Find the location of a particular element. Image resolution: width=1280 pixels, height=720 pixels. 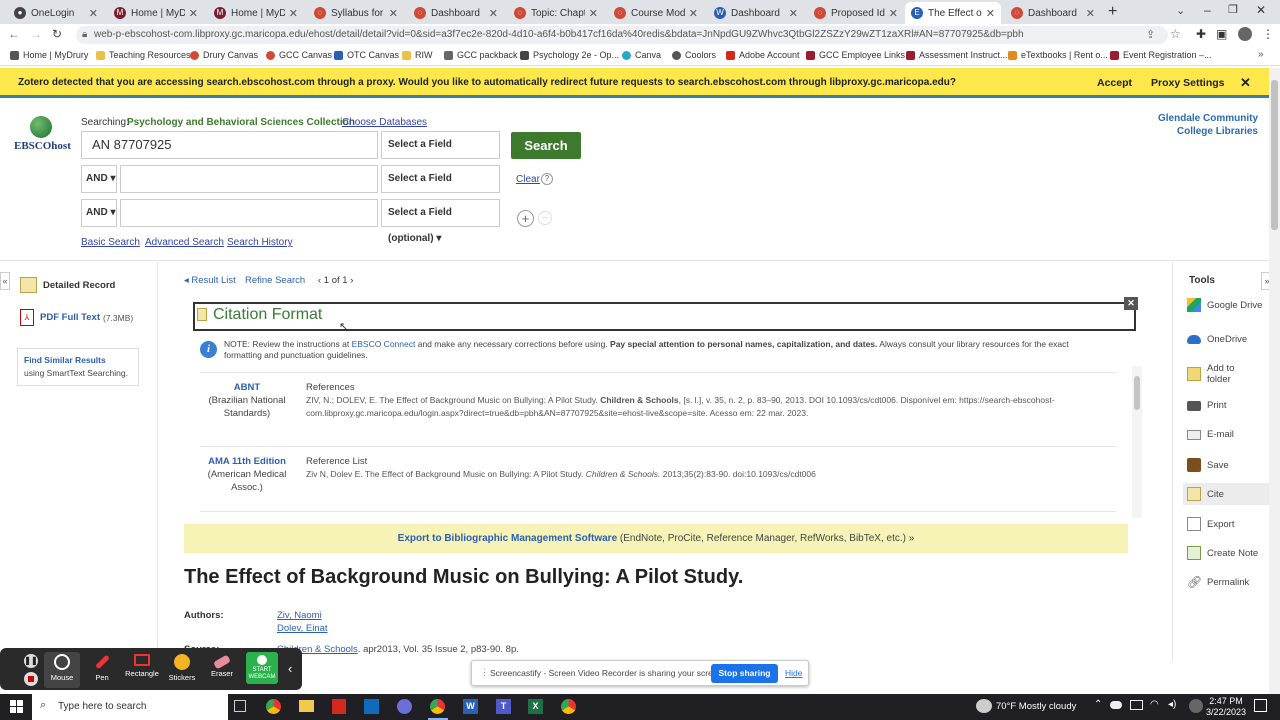

tool-print: Print is located at coordinates (1207, 405).